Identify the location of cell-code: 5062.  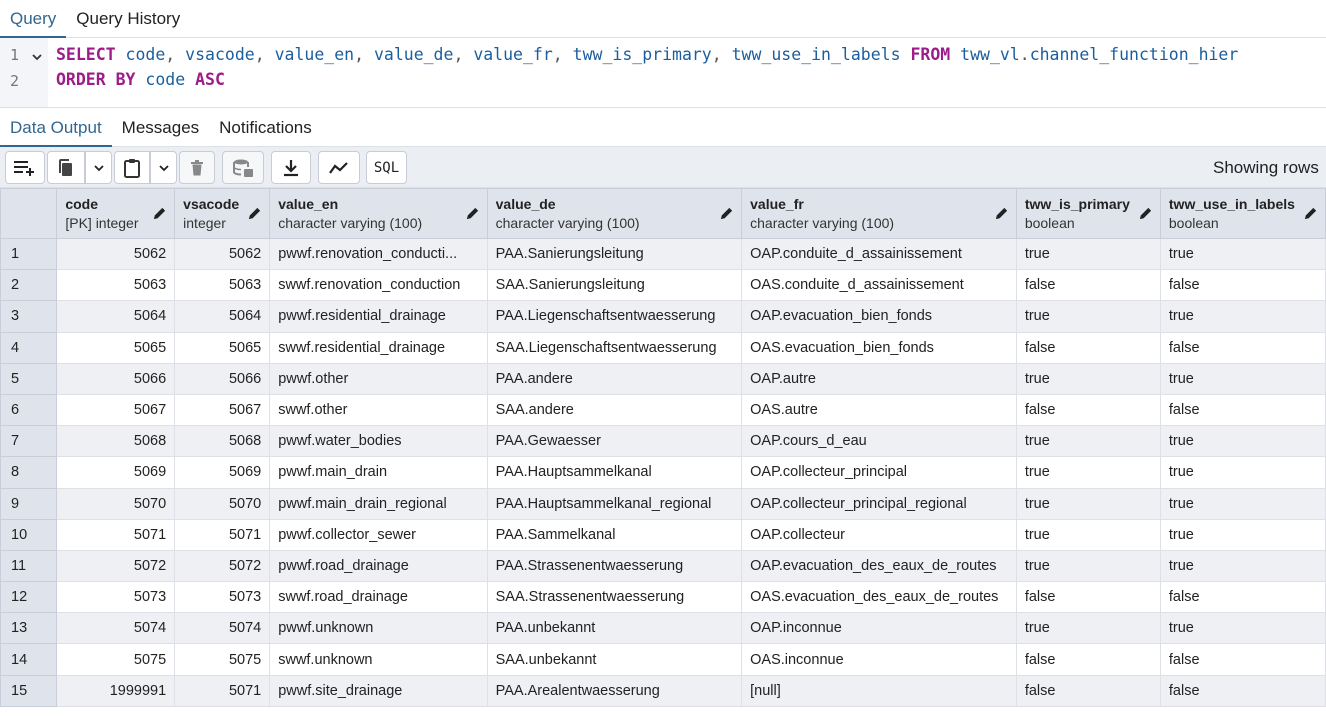
(116, 254).